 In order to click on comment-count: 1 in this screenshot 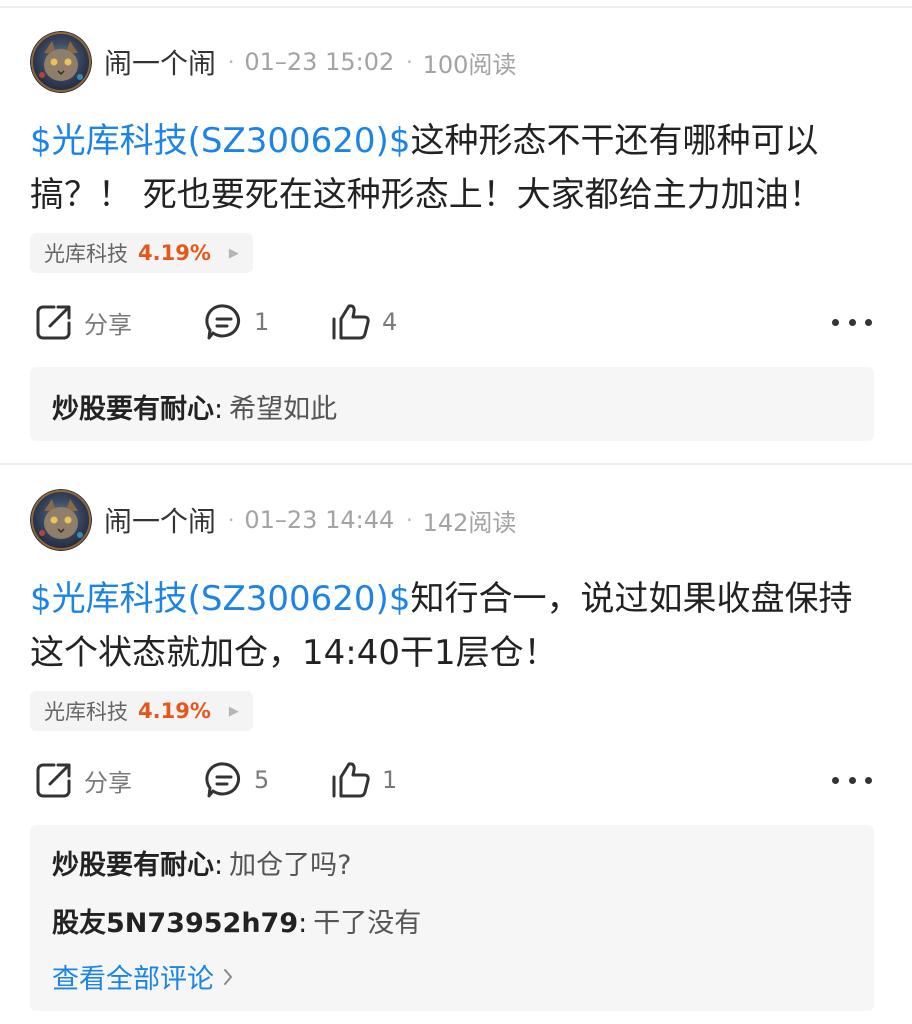, I will do `click(262, 322)`.